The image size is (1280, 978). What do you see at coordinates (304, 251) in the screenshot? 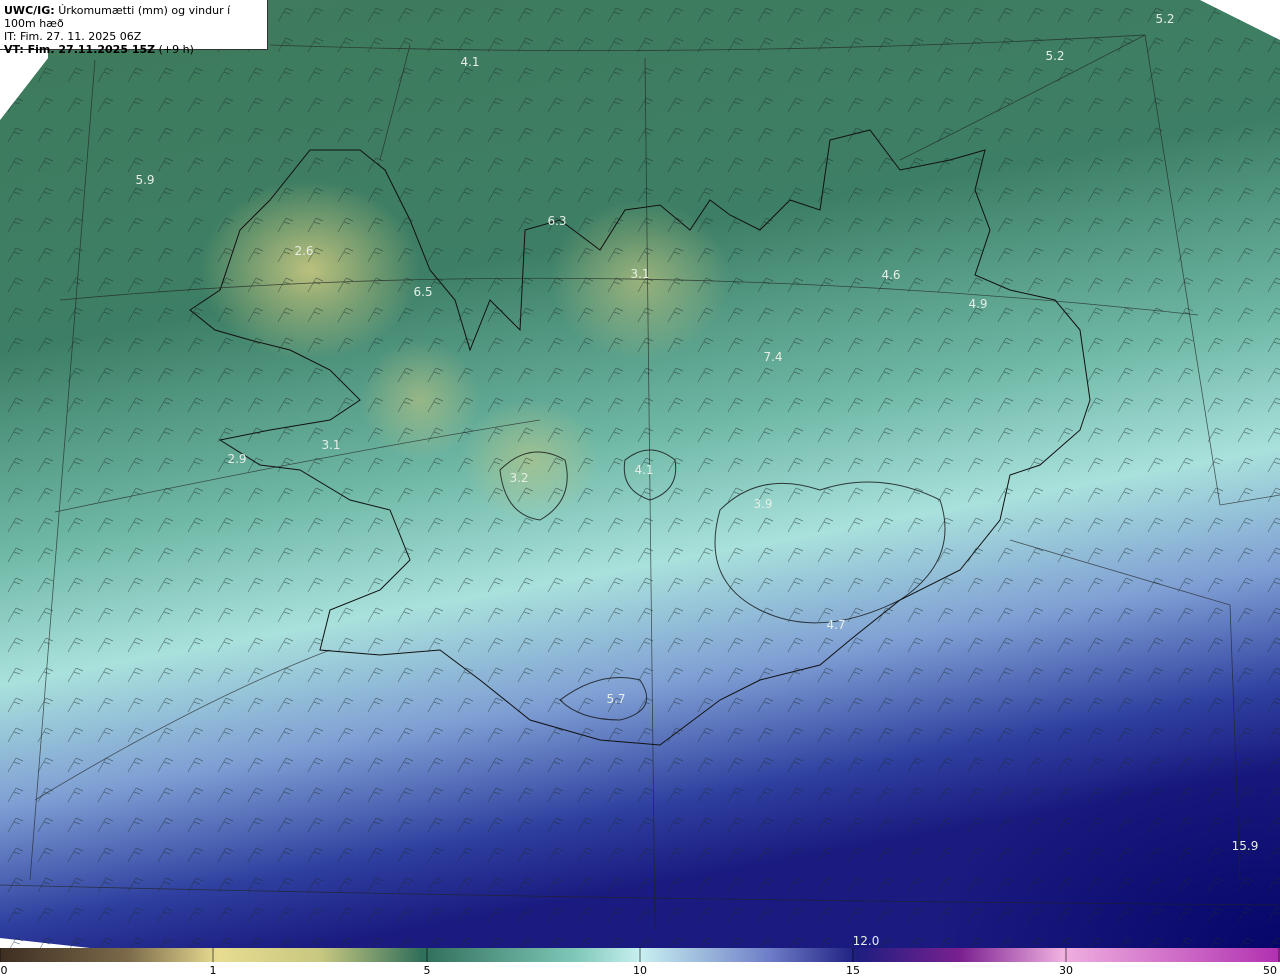
I see `precip-value: 2.6` at bounding box center [304, 251].